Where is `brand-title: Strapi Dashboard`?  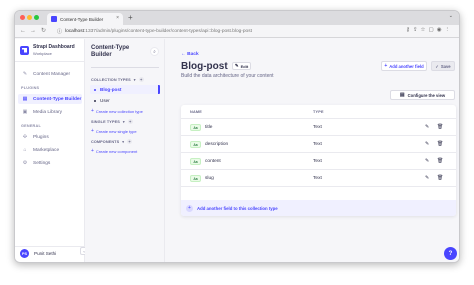
brand-title: Strapi Dashboard is located at coordinates (54, 47).